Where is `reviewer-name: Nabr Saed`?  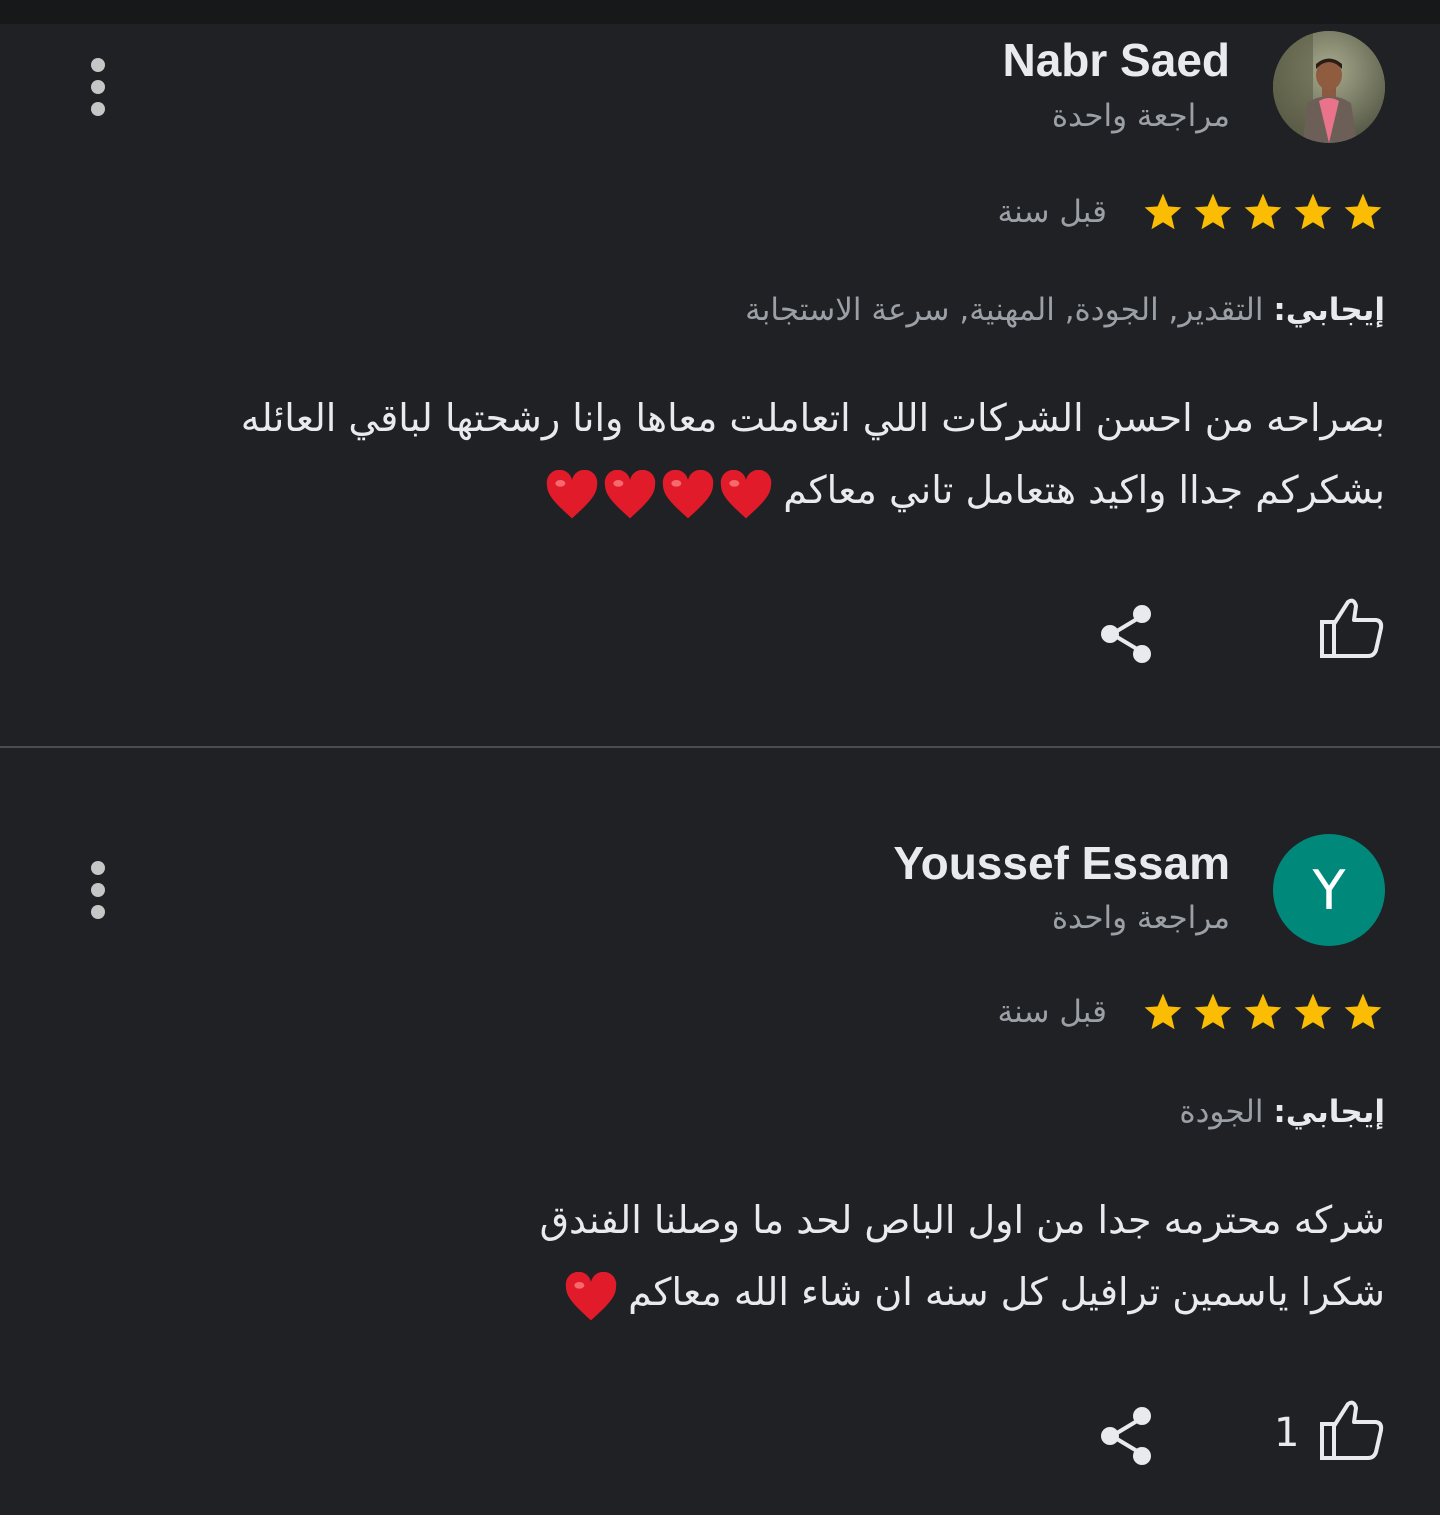 reviewer-name: Nabr Saed is located at coordinates (1116, 60).